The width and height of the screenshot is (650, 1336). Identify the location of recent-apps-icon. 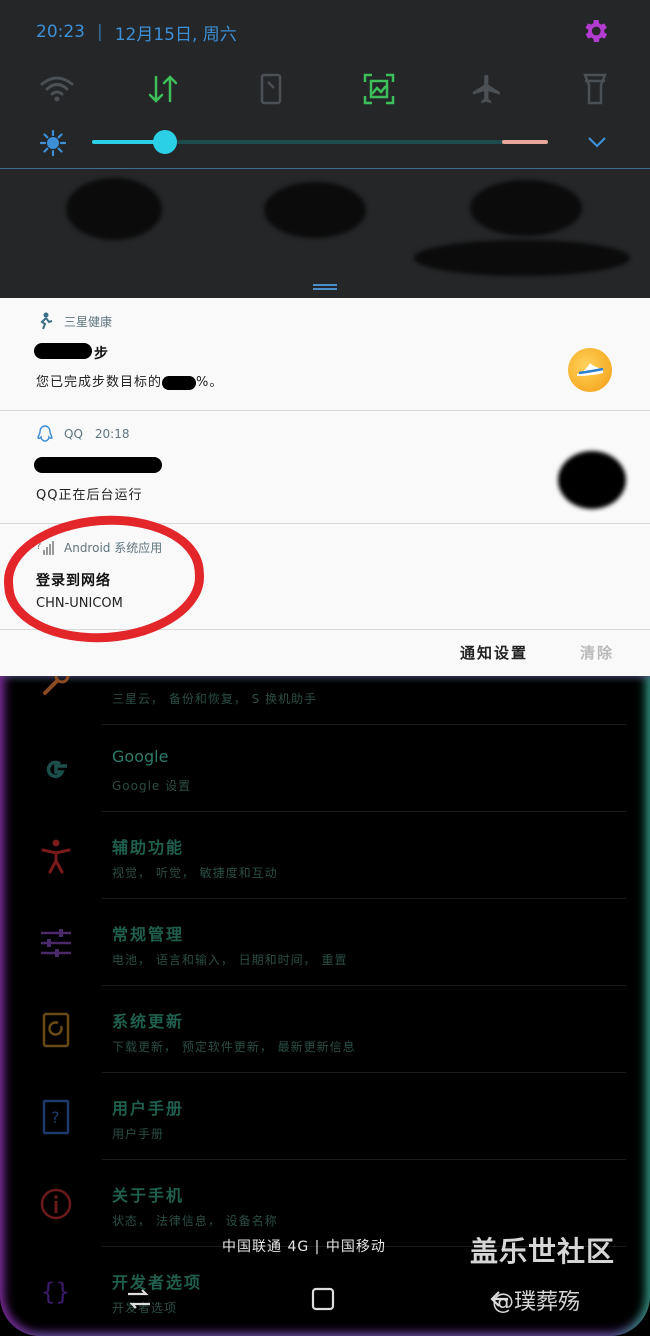
(139, 1299).